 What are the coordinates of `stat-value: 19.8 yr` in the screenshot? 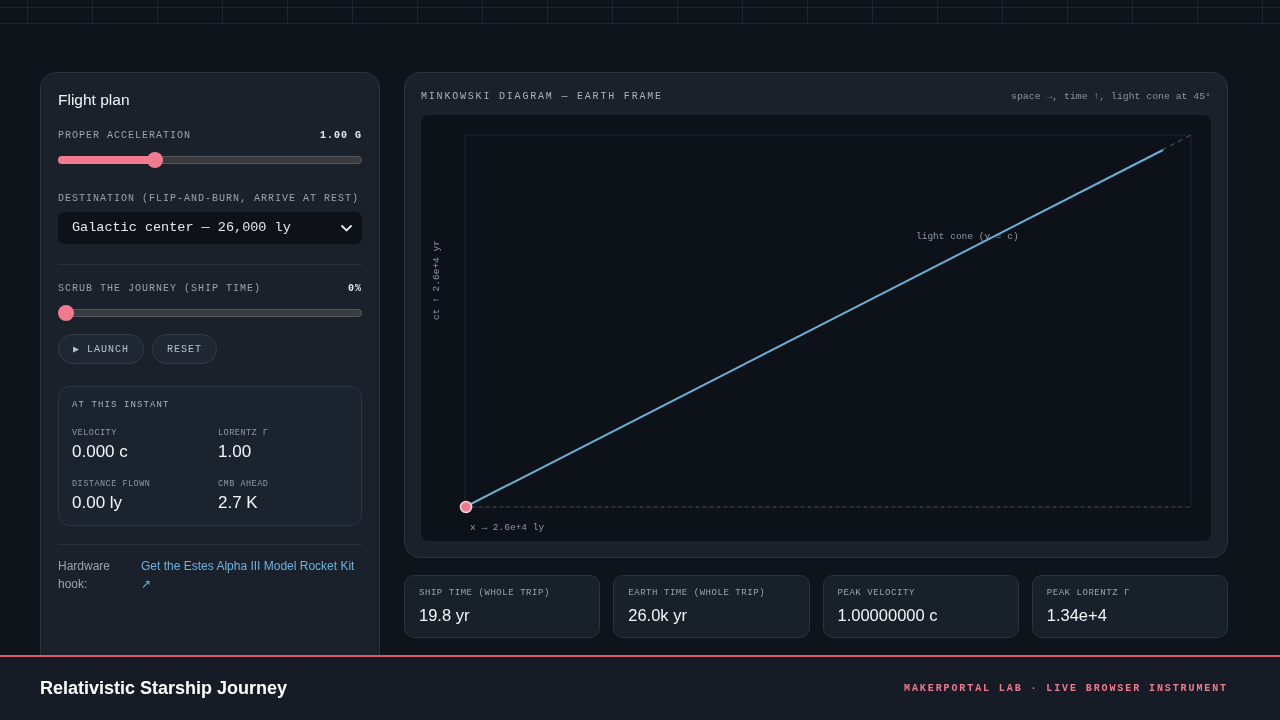 It's located at (445, 615).